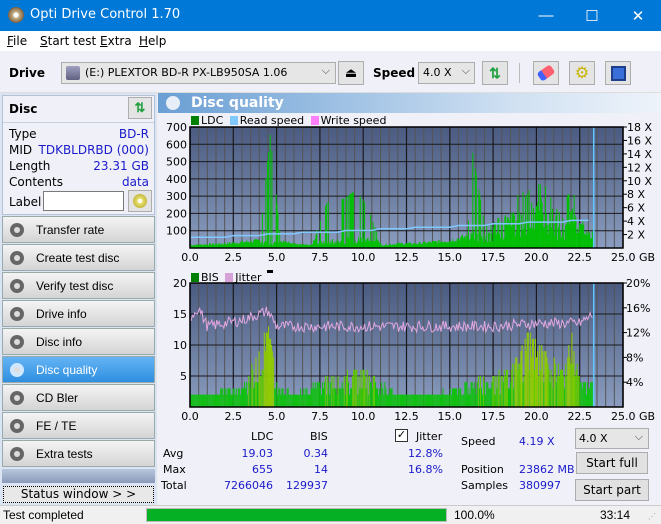  I want to click on refresh-button: ⇅, so click(495, 73).